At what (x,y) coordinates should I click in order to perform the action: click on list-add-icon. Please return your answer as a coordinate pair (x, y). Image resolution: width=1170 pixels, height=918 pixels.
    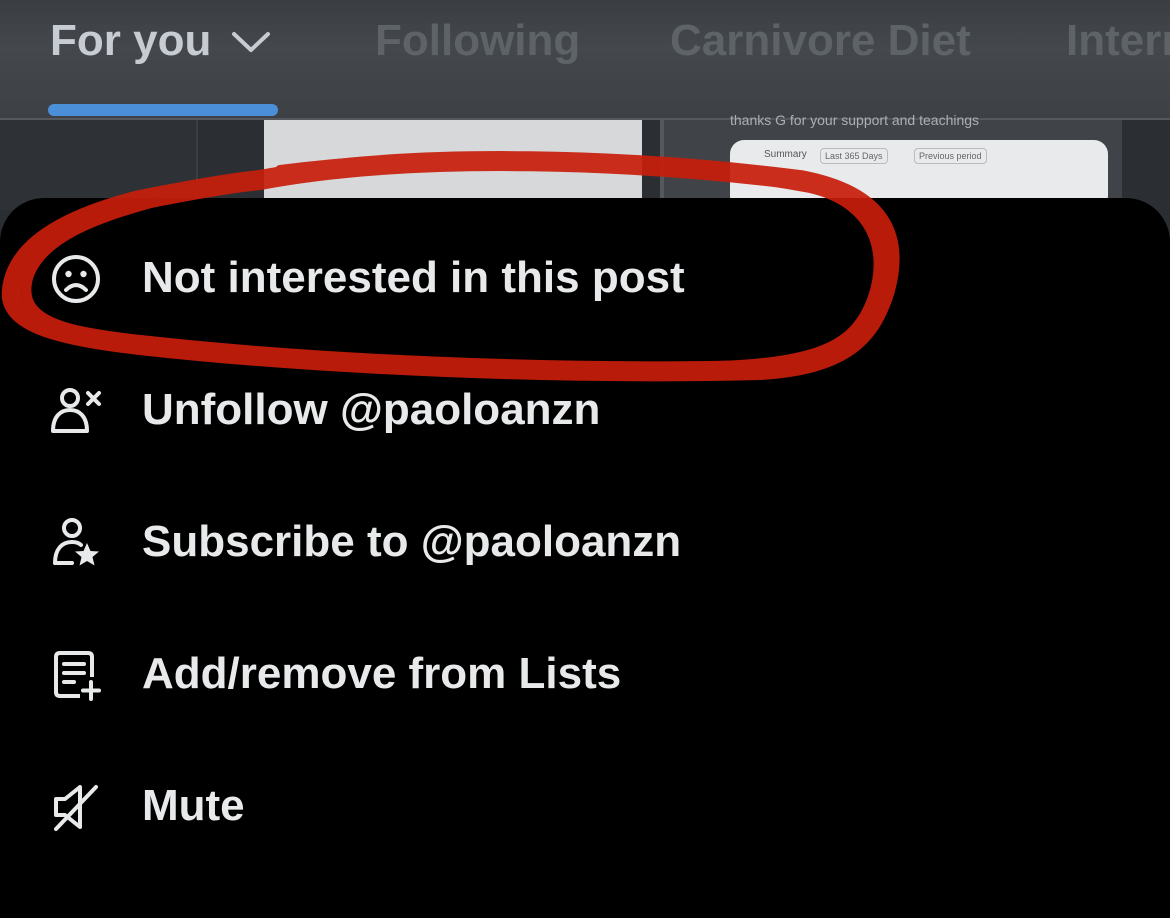
    Looking at the image, I should click on (77, 676).